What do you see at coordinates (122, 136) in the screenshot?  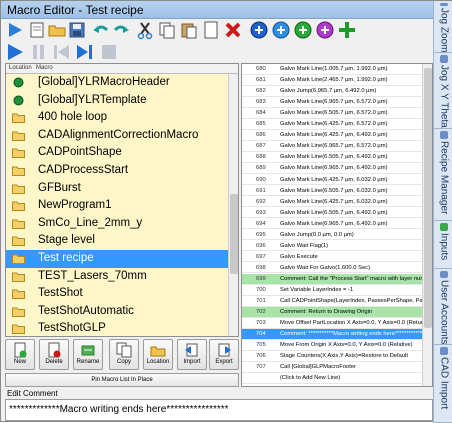 I see `macro-list-item: CADAlignmentCorrectionMacro` at bounding box center [122, 136].